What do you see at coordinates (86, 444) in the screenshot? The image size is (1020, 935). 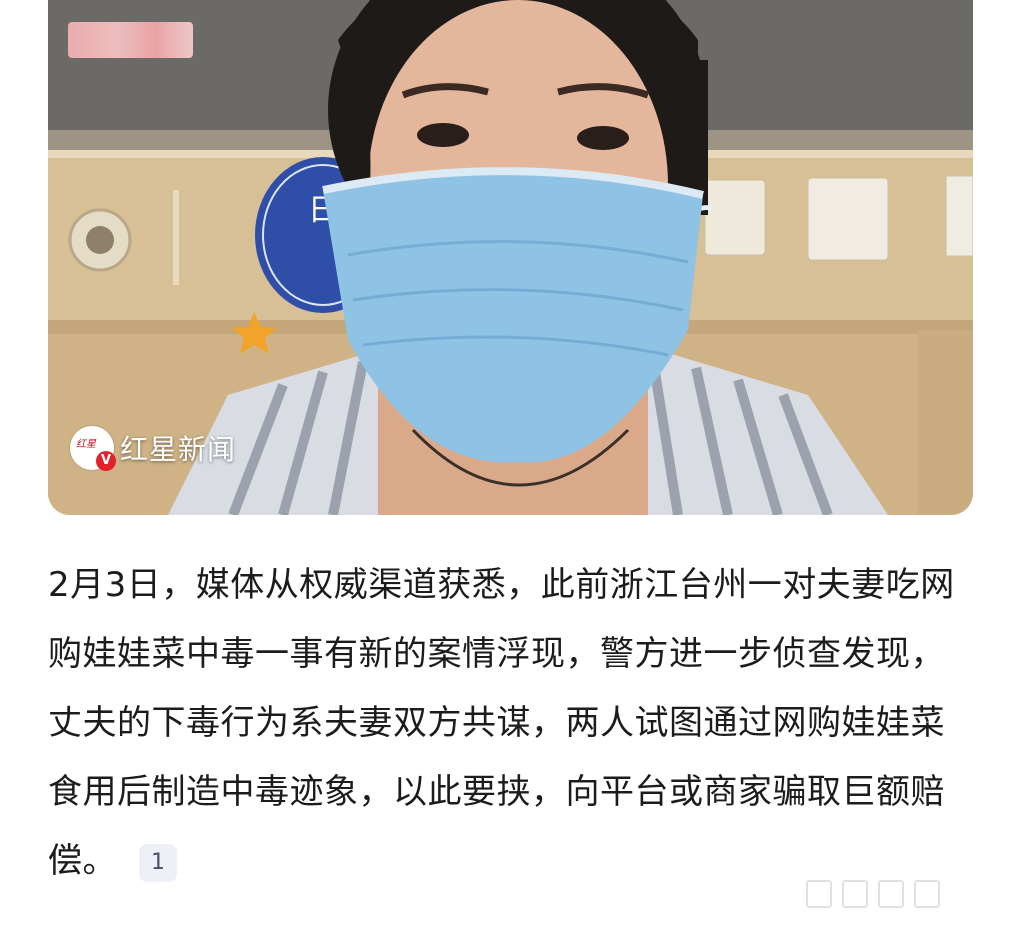 I see `logo-seal-text: 红星` at bounding box center [86, 444].